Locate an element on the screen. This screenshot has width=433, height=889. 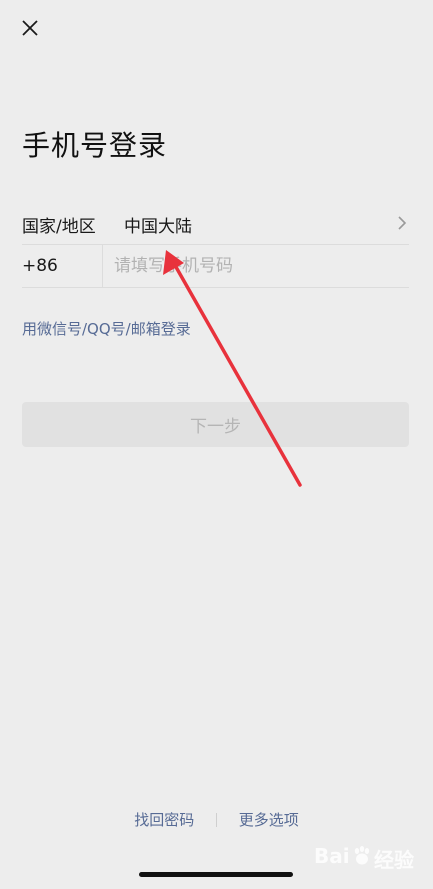
watermark-text-right: 经验 is located at coordinates (394, 860).